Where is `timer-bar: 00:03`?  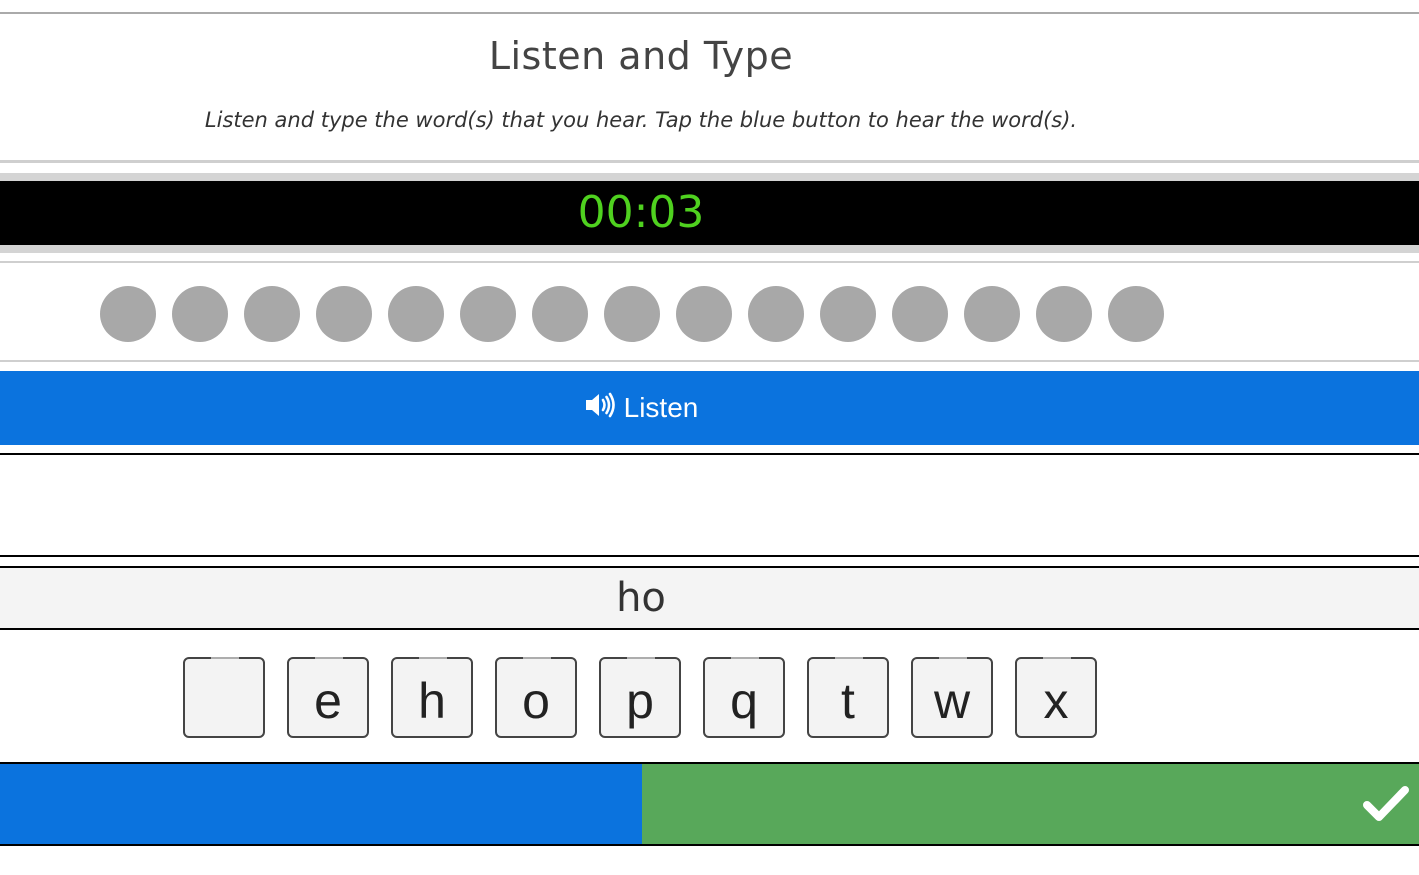
timer-bar: 00:03 is located at coordinates (709, 213).